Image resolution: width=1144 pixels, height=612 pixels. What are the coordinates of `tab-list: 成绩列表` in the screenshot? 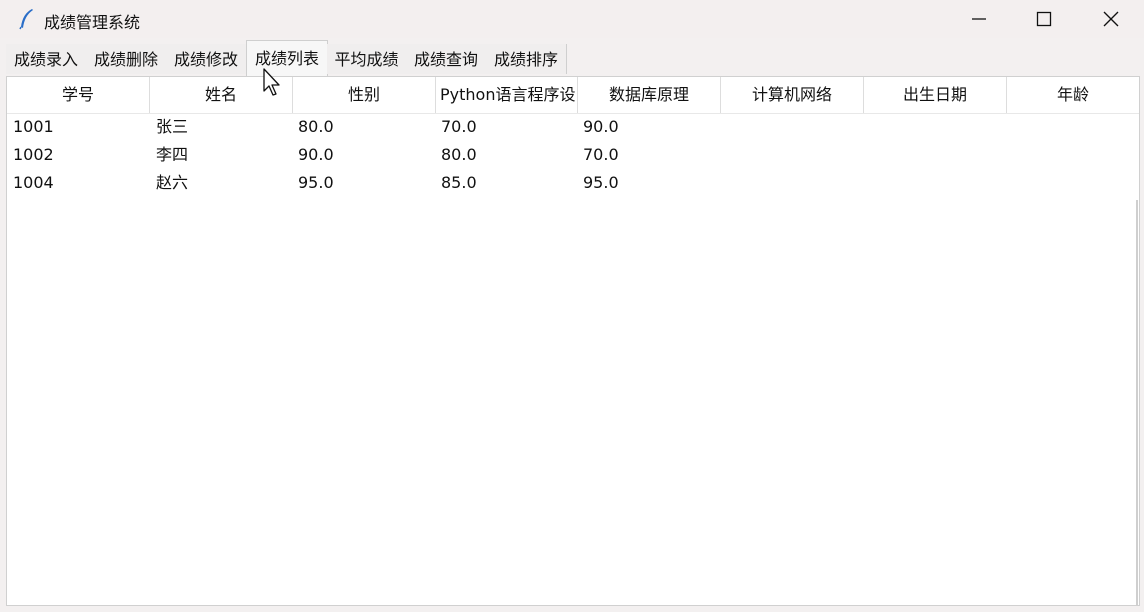 It's located at (287, 58).